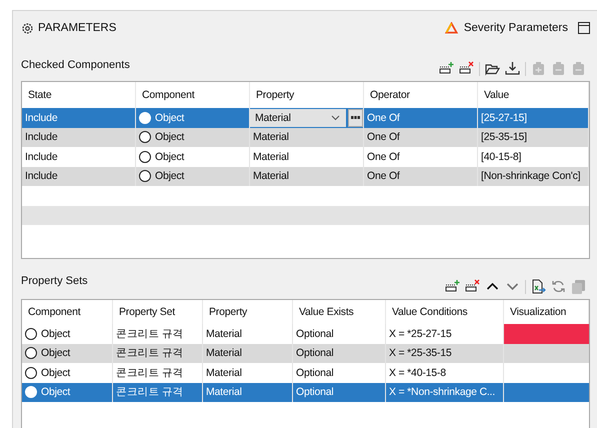  Describe the element at coordinates (248, 312) in the screenshot. I see `column-header: Property` at that location.